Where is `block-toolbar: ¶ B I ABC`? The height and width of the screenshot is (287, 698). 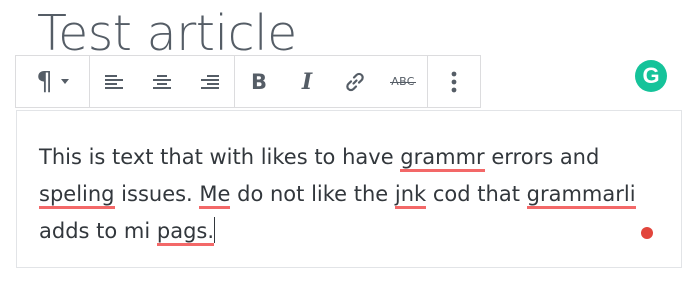 block-toolbar: ¶ B I ABC is located at coordinates (248, 81).